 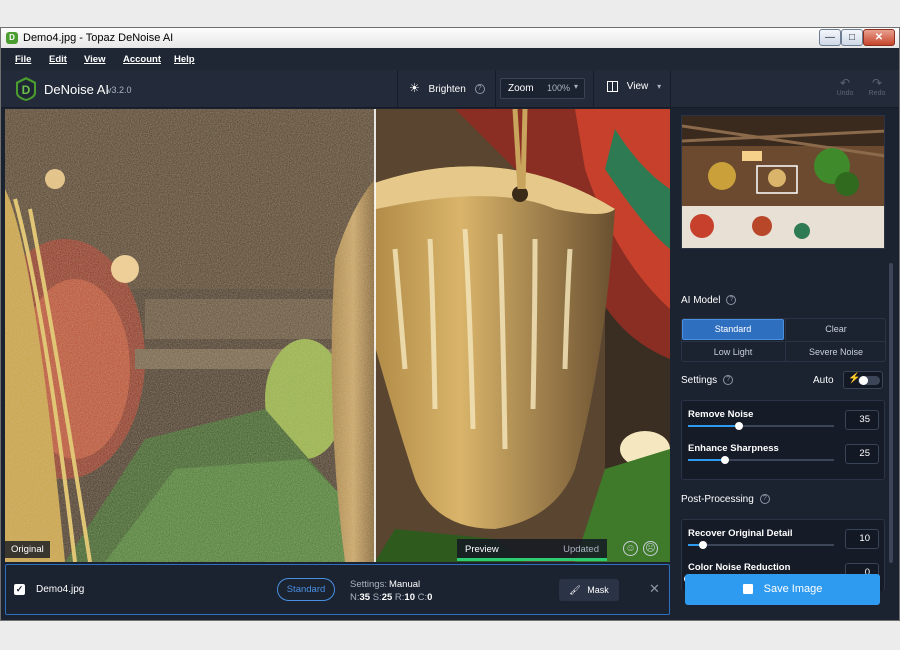 I want to click on remove-noise-label: Remove Noise, so click(x=721, y=414).